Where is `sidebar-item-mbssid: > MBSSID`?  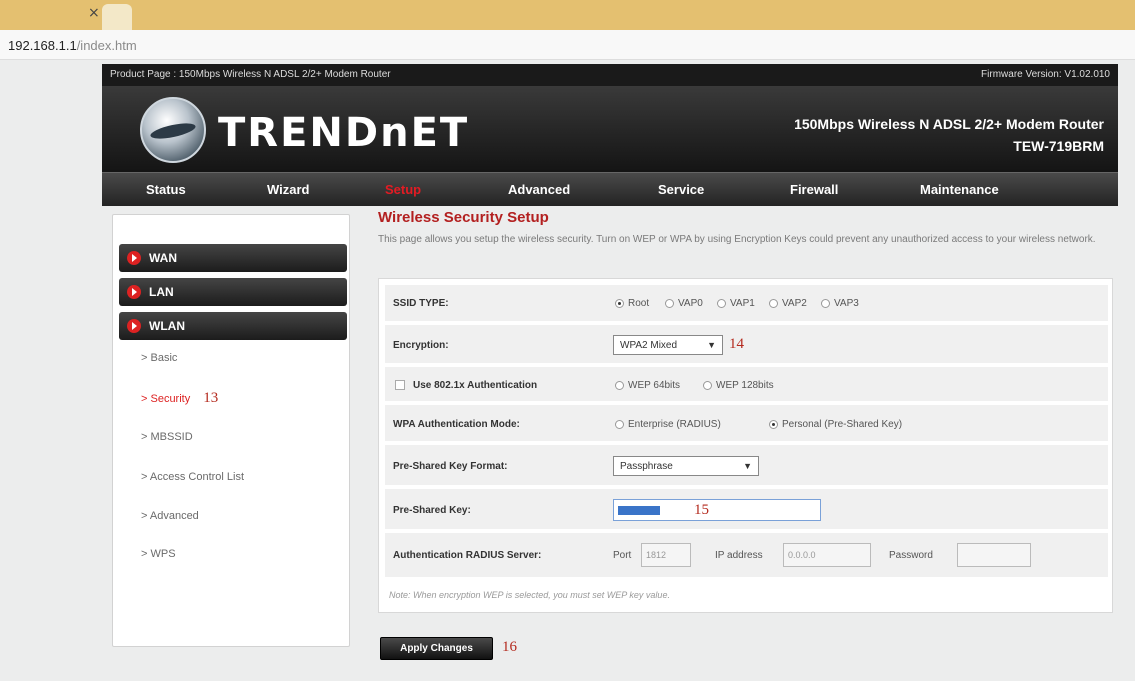 sidebar-item-mbssid: > MBSSID is located at coordinates (167, 437).